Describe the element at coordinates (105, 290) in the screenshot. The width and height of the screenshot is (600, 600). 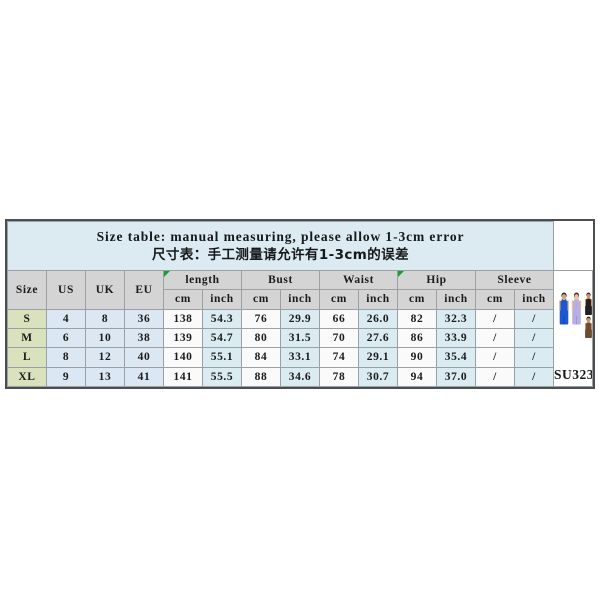
I see `column-header-uk: UK` at that location.